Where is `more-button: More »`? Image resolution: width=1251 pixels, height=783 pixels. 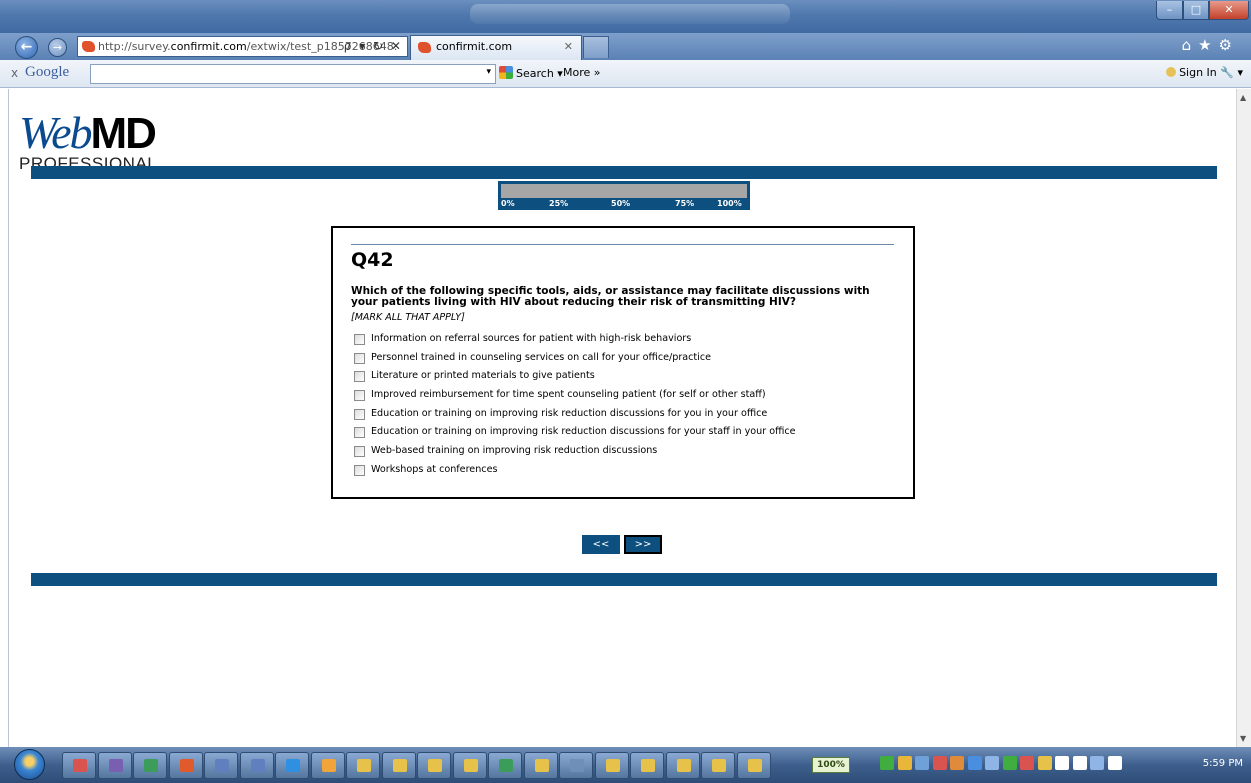 more-button: More » is located at coordinates (582, 72).